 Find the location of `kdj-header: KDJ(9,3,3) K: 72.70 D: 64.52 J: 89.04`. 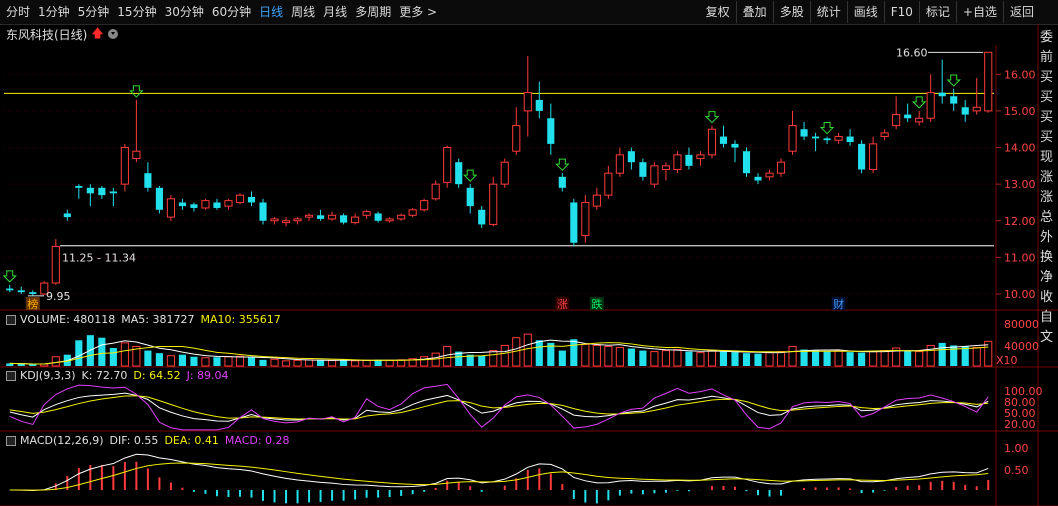

kdj-header: KDJ(9,3,3) K: 72.70 D: 64.52 J: 89.04 is located at coordinates (120, 375).